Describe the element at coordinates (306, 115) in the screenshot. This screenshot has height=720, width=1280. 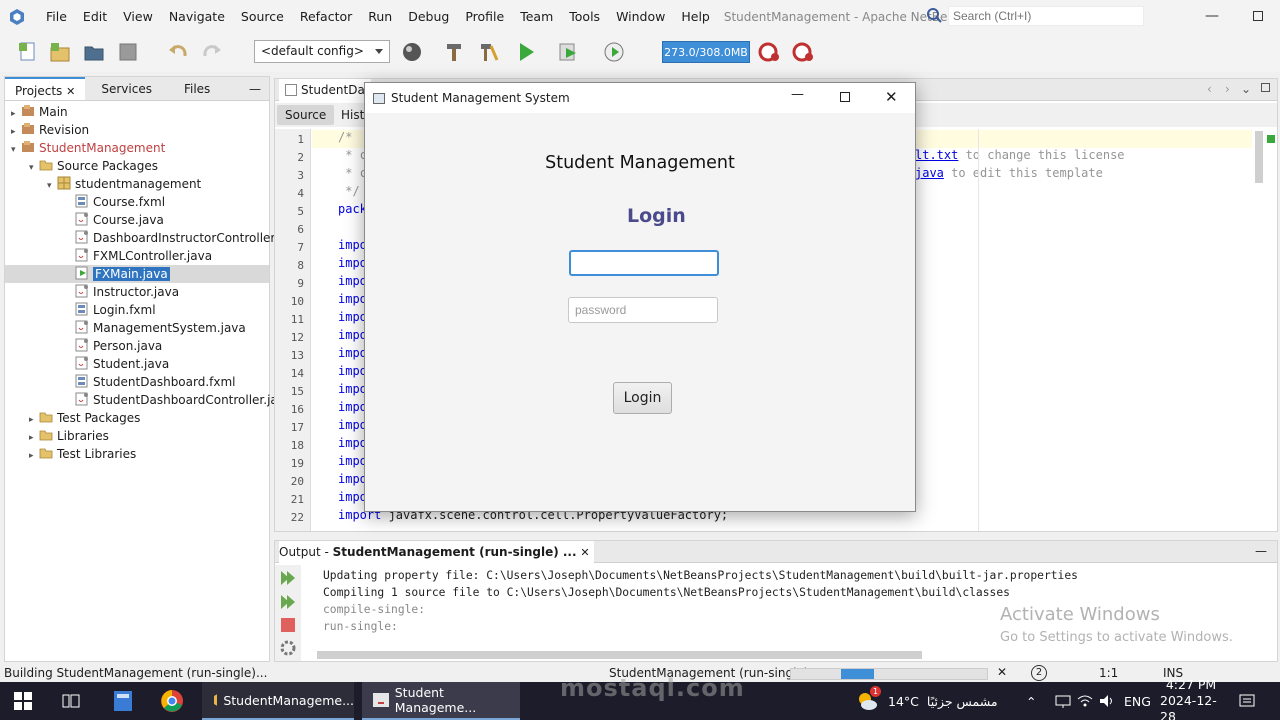
I see `source-tab: Source` at that location.